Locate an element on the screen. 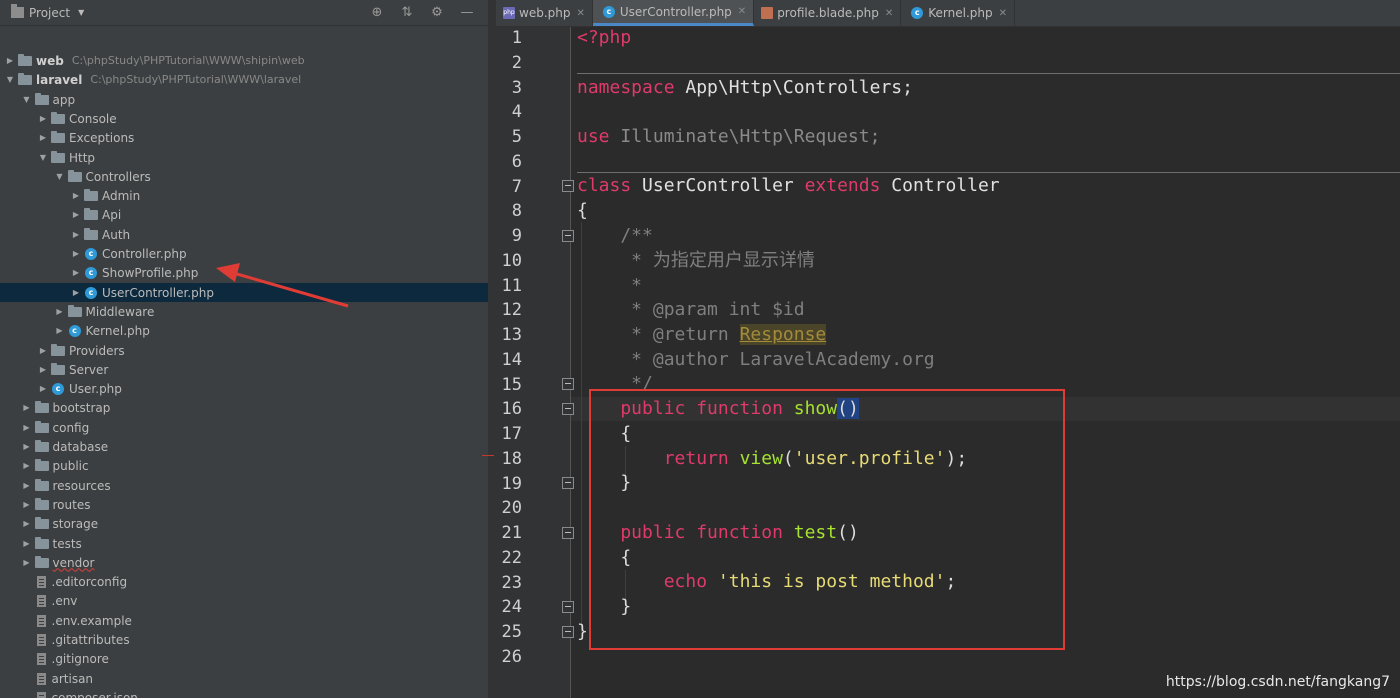  tree-item-label: UserController.php is located at coordinates (158, 292).